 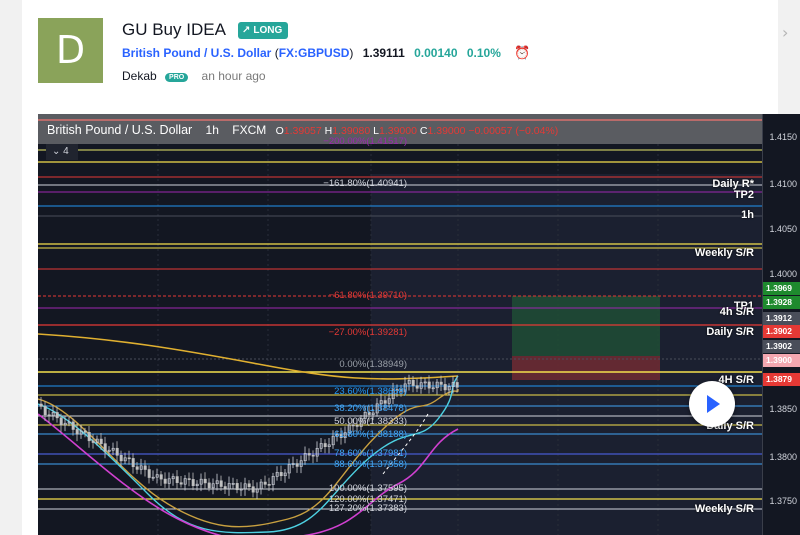 I want to click on fib-label: 127.20%(1.37383), so click(x=367, y=508).